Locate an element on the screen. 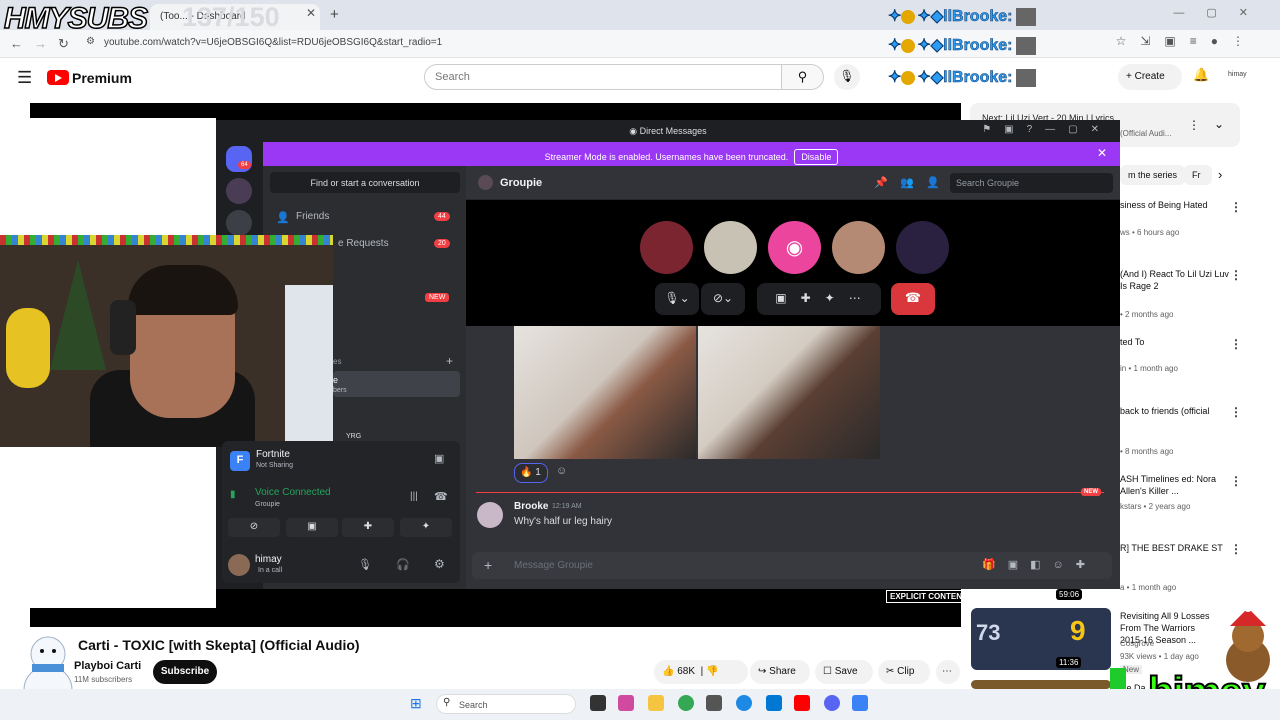 The width and height of the screenshot is (1280, 720). screen-share-icon: ▣ is located at coordinates (439, 458).